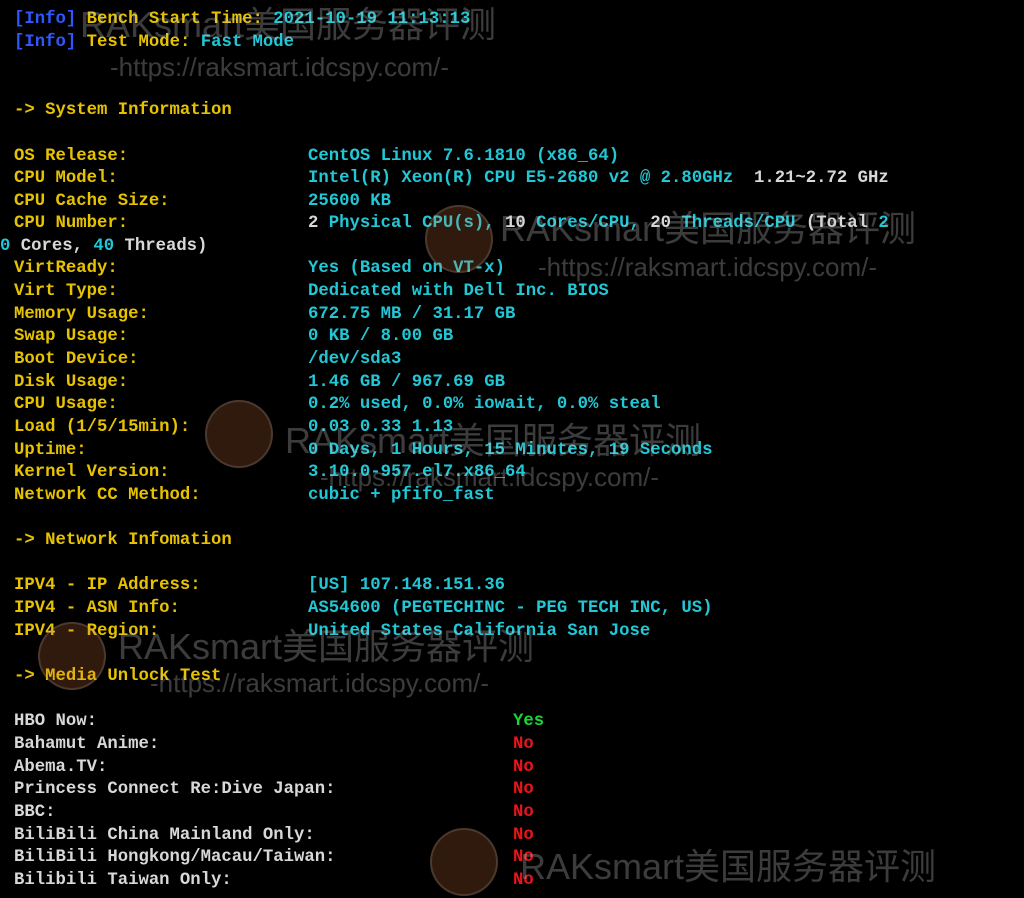 Image resolution: width=1024 pixels, height=898 pixels. I want to click on threads-per-cpu-text: Threads/CPU, so click(738, 223).